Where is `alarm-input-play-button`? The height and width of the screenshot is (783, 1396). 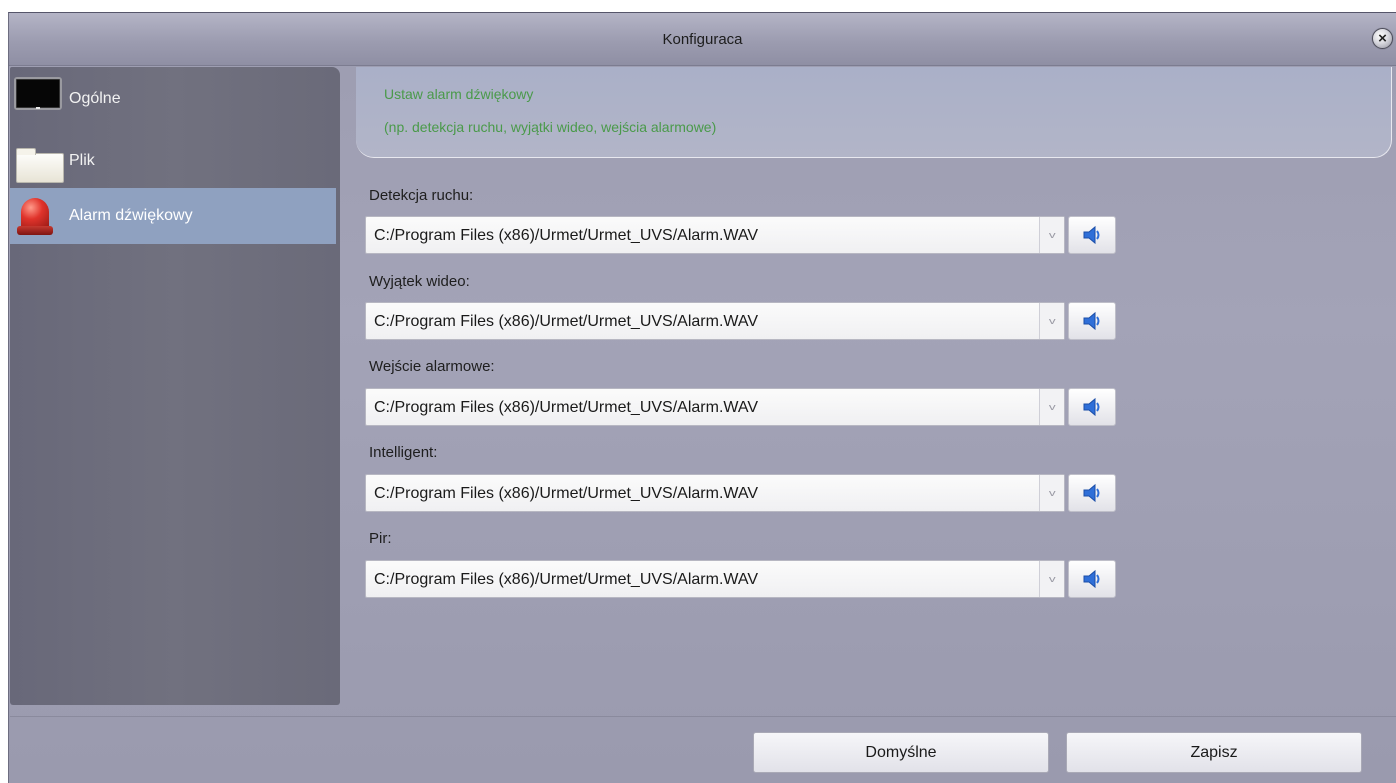
alarm-input-play-button is located at coordinates (1092, 407).